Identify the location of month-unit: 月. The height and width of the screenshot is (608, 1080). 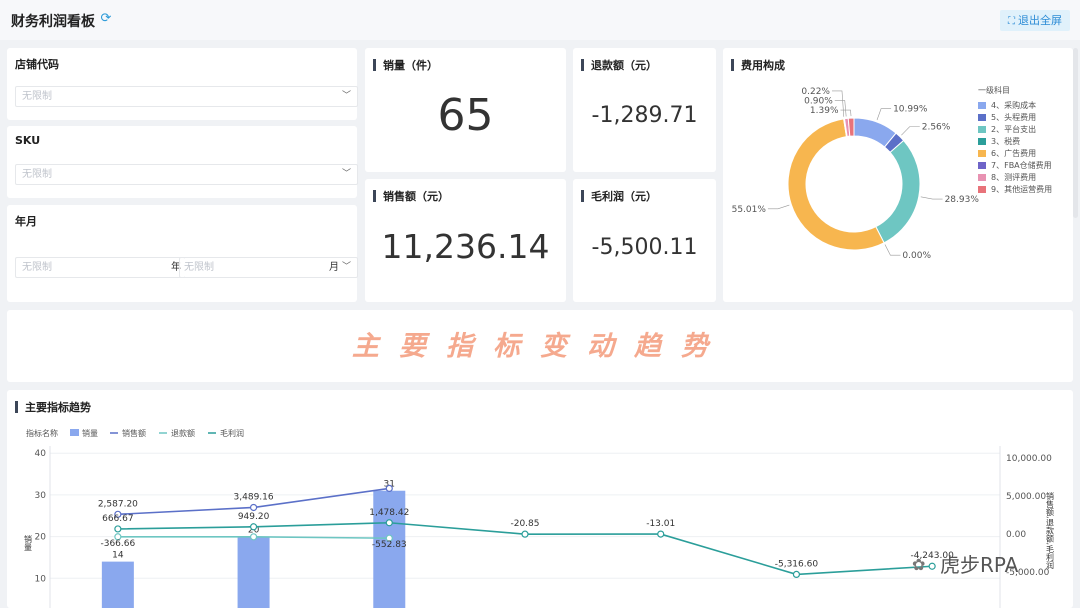
(334, 267).